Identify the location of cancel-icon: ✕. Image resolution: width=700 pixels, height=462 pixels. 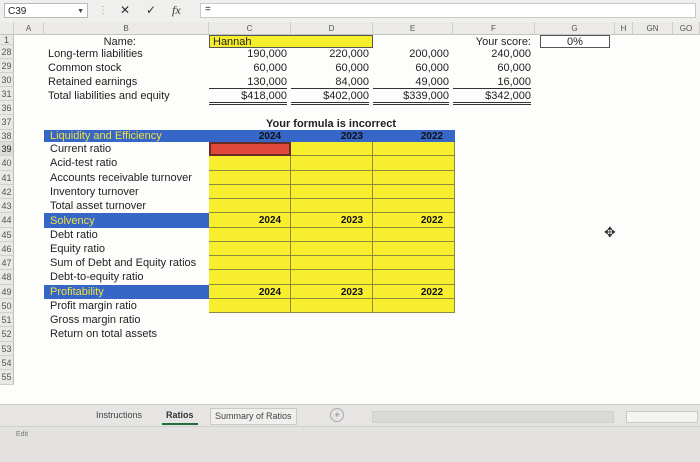
(125, 10).